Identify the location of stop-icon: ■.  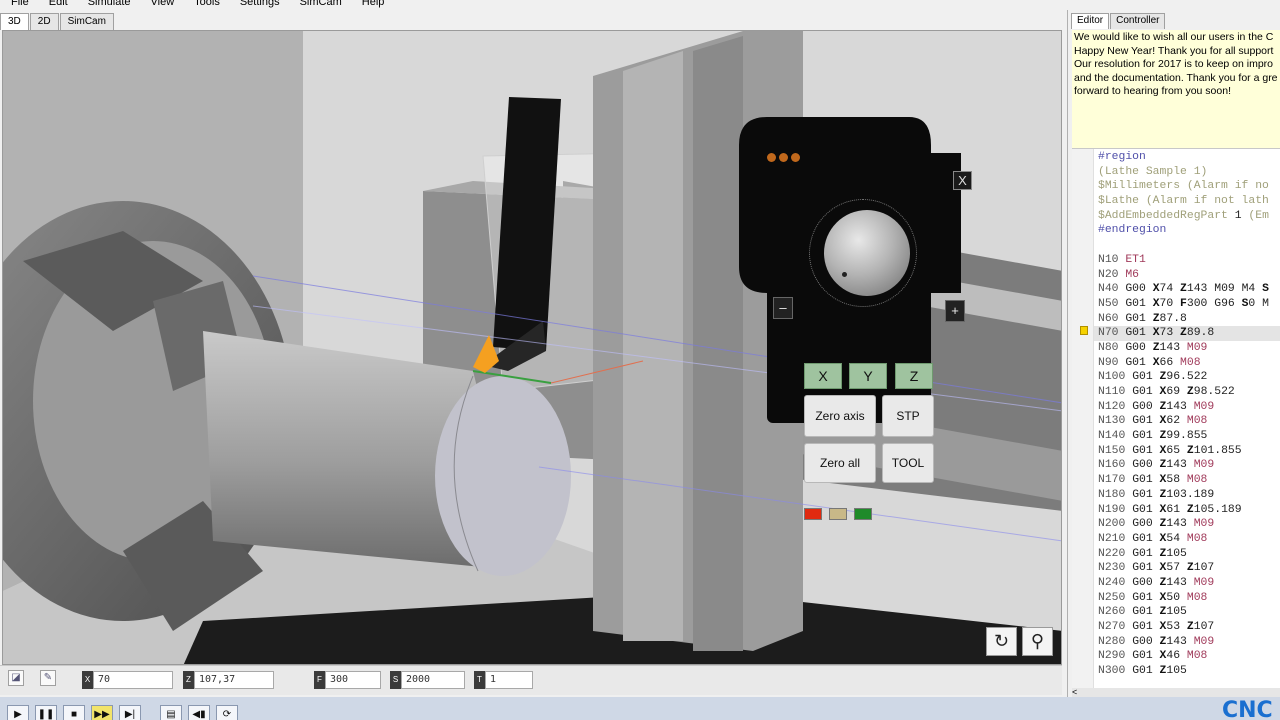
(74, 712).